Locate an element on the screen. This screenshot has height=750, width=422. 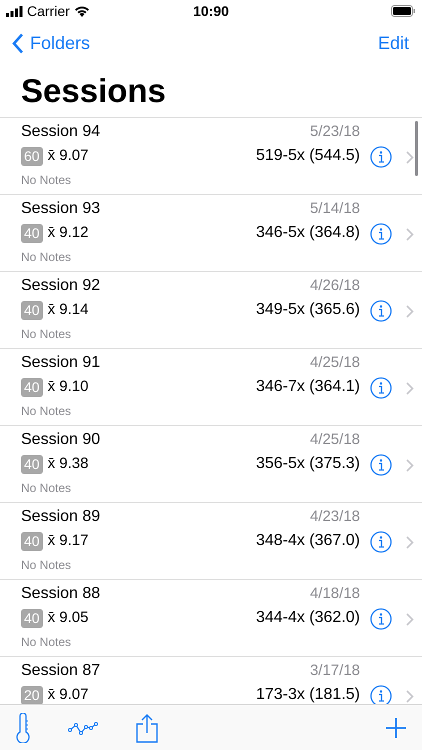
session-date: 4/26/18 is located at coordinates (335, 286).